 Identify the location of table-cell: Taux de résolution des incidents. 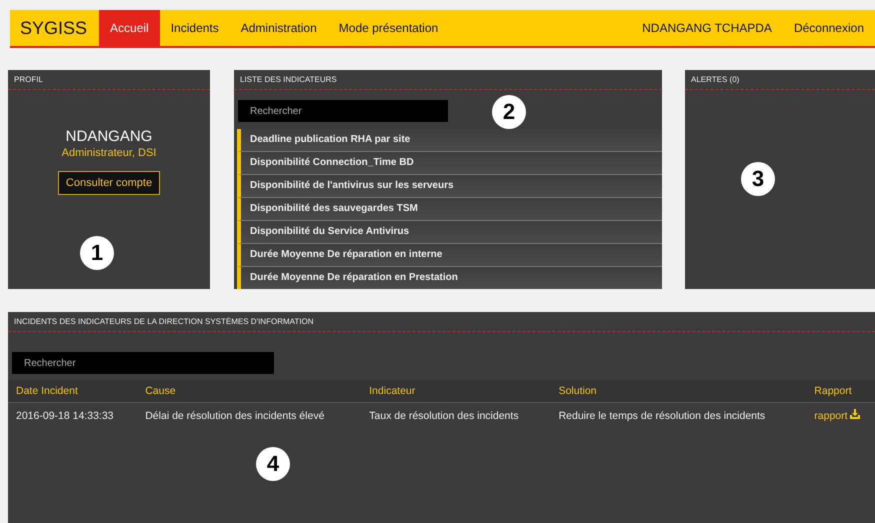
(456, 415).